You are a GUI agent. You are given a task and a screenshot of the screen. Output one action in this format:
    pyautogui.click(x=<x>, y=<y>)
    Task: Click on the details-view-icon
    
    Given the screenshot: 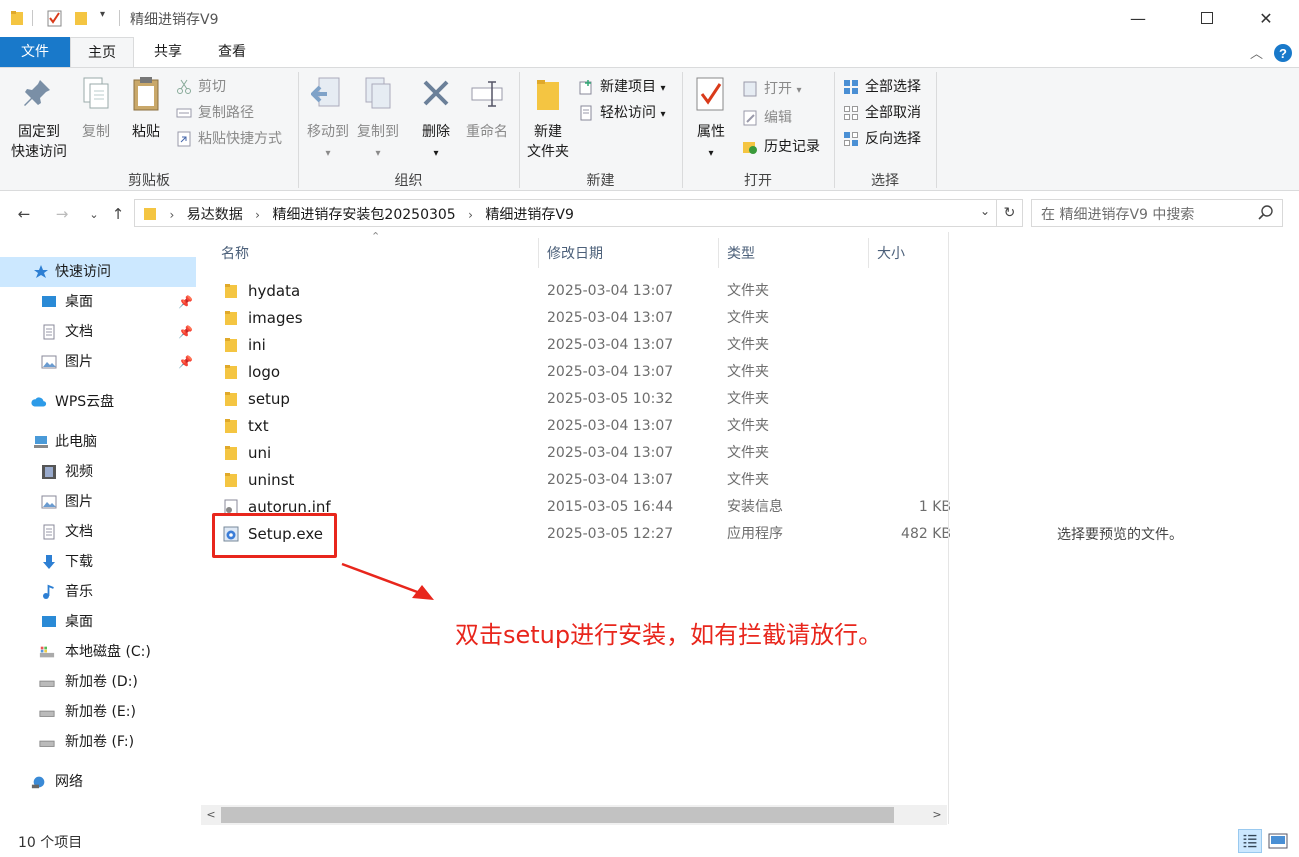 What is the action you would take?
    pyautogui.click(x=1250, y=841)
    